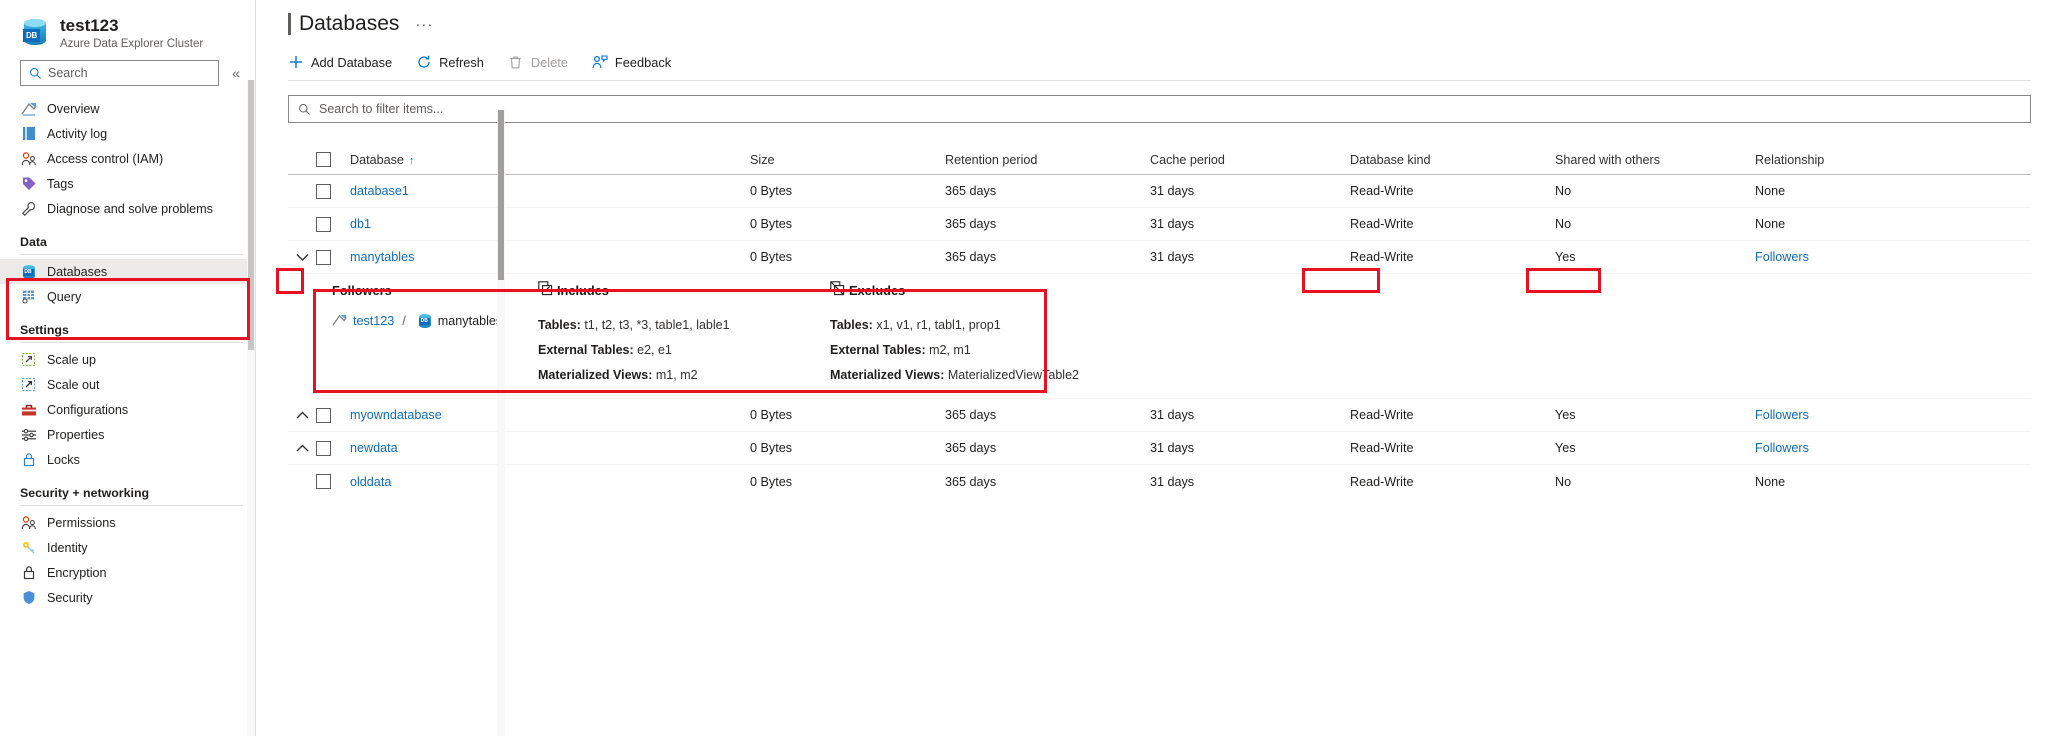 The width and height of the screenshot is (2047, 736). I want to click on sidebar-item-activity-log: Activity log, so click(127, 133).